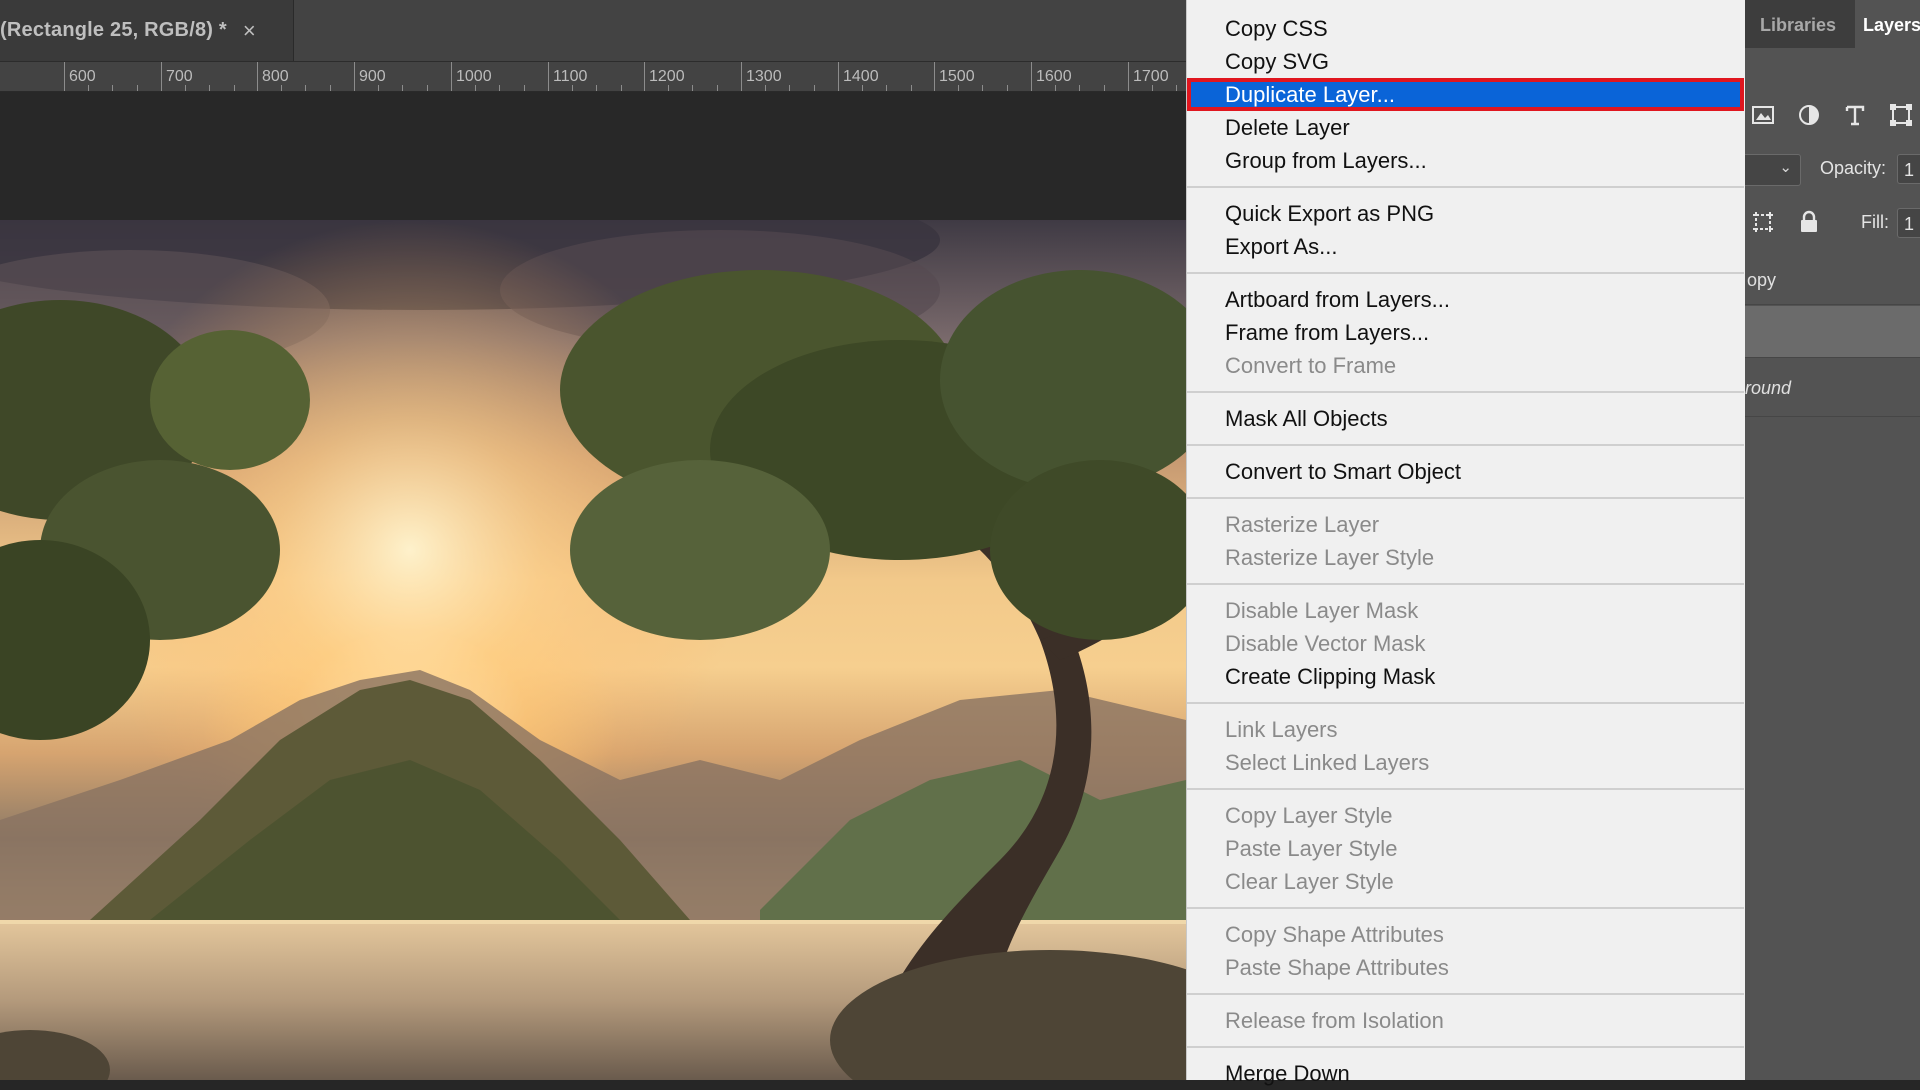 The height and width of the screenshot is (1090, 1920). What do you see at coordinates (1465, 729) in the screenshot?
I see `menu-item-link-layers: Link Layers` at bounding box center [1465, 729].